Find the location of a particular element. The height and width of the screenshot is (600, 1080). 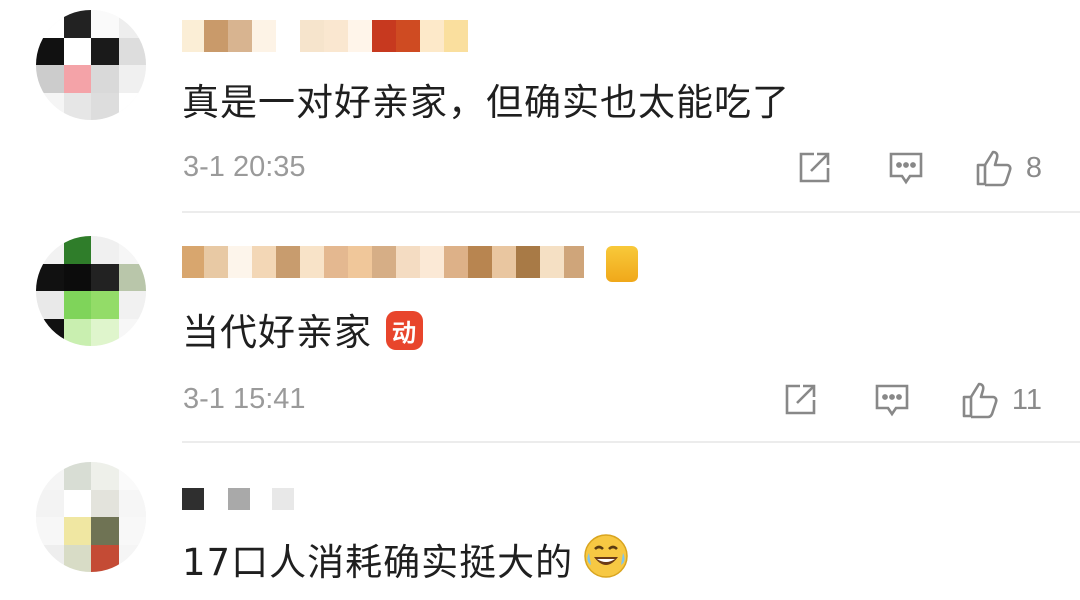

comment-actions: 8 is located at coordinates (918, 168).